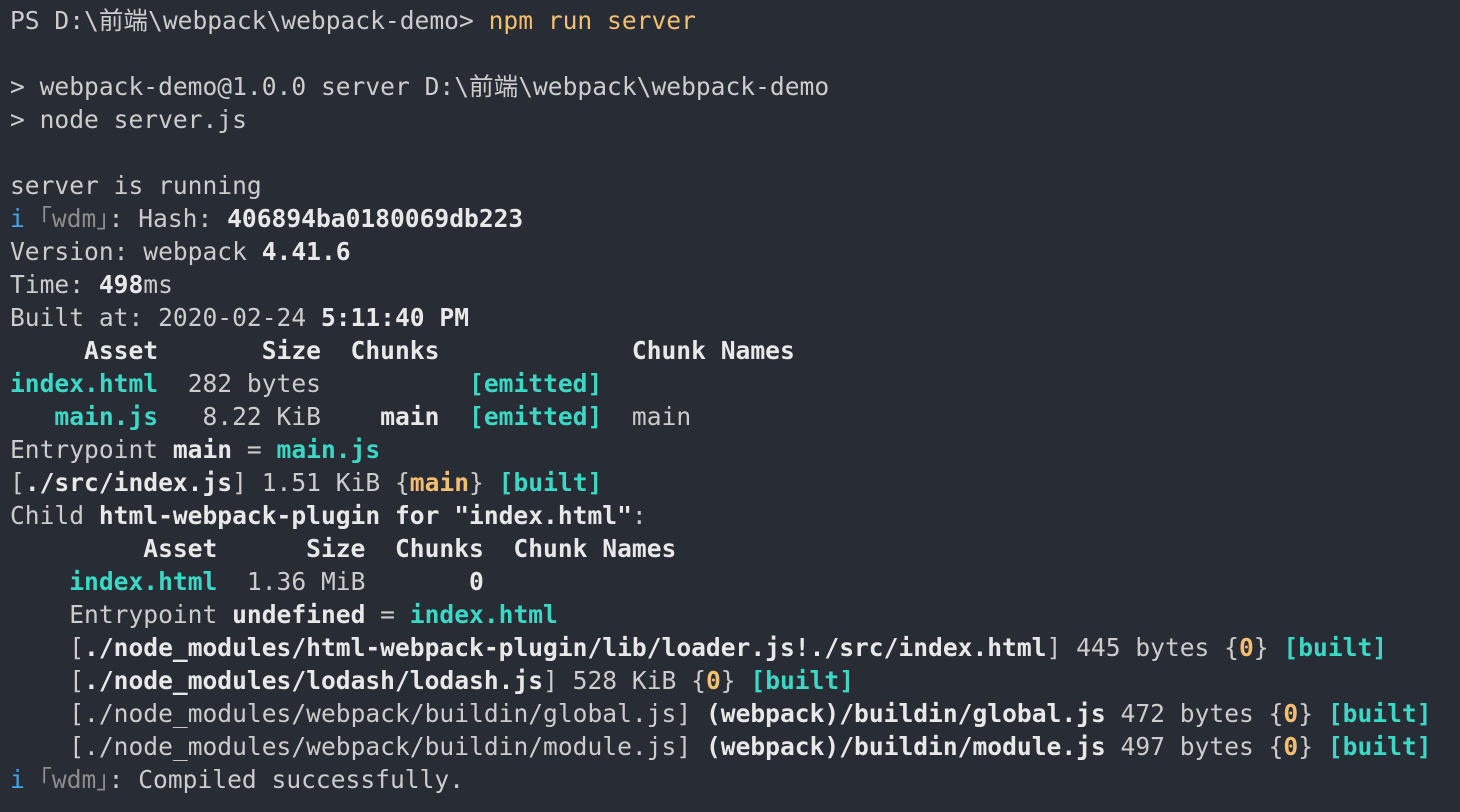  Describe the element at coordinates (121, 284) in the screenshot. I see `time-value: 498` at that location.